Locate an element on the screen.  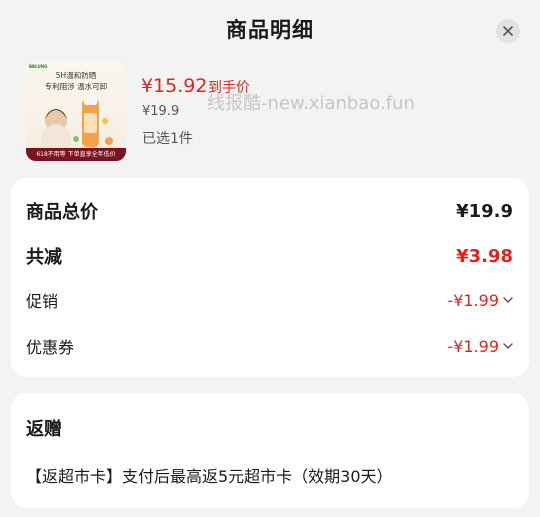
total-price-row: 商品总价 ¥19.9 is located at coordinates (269, 211).